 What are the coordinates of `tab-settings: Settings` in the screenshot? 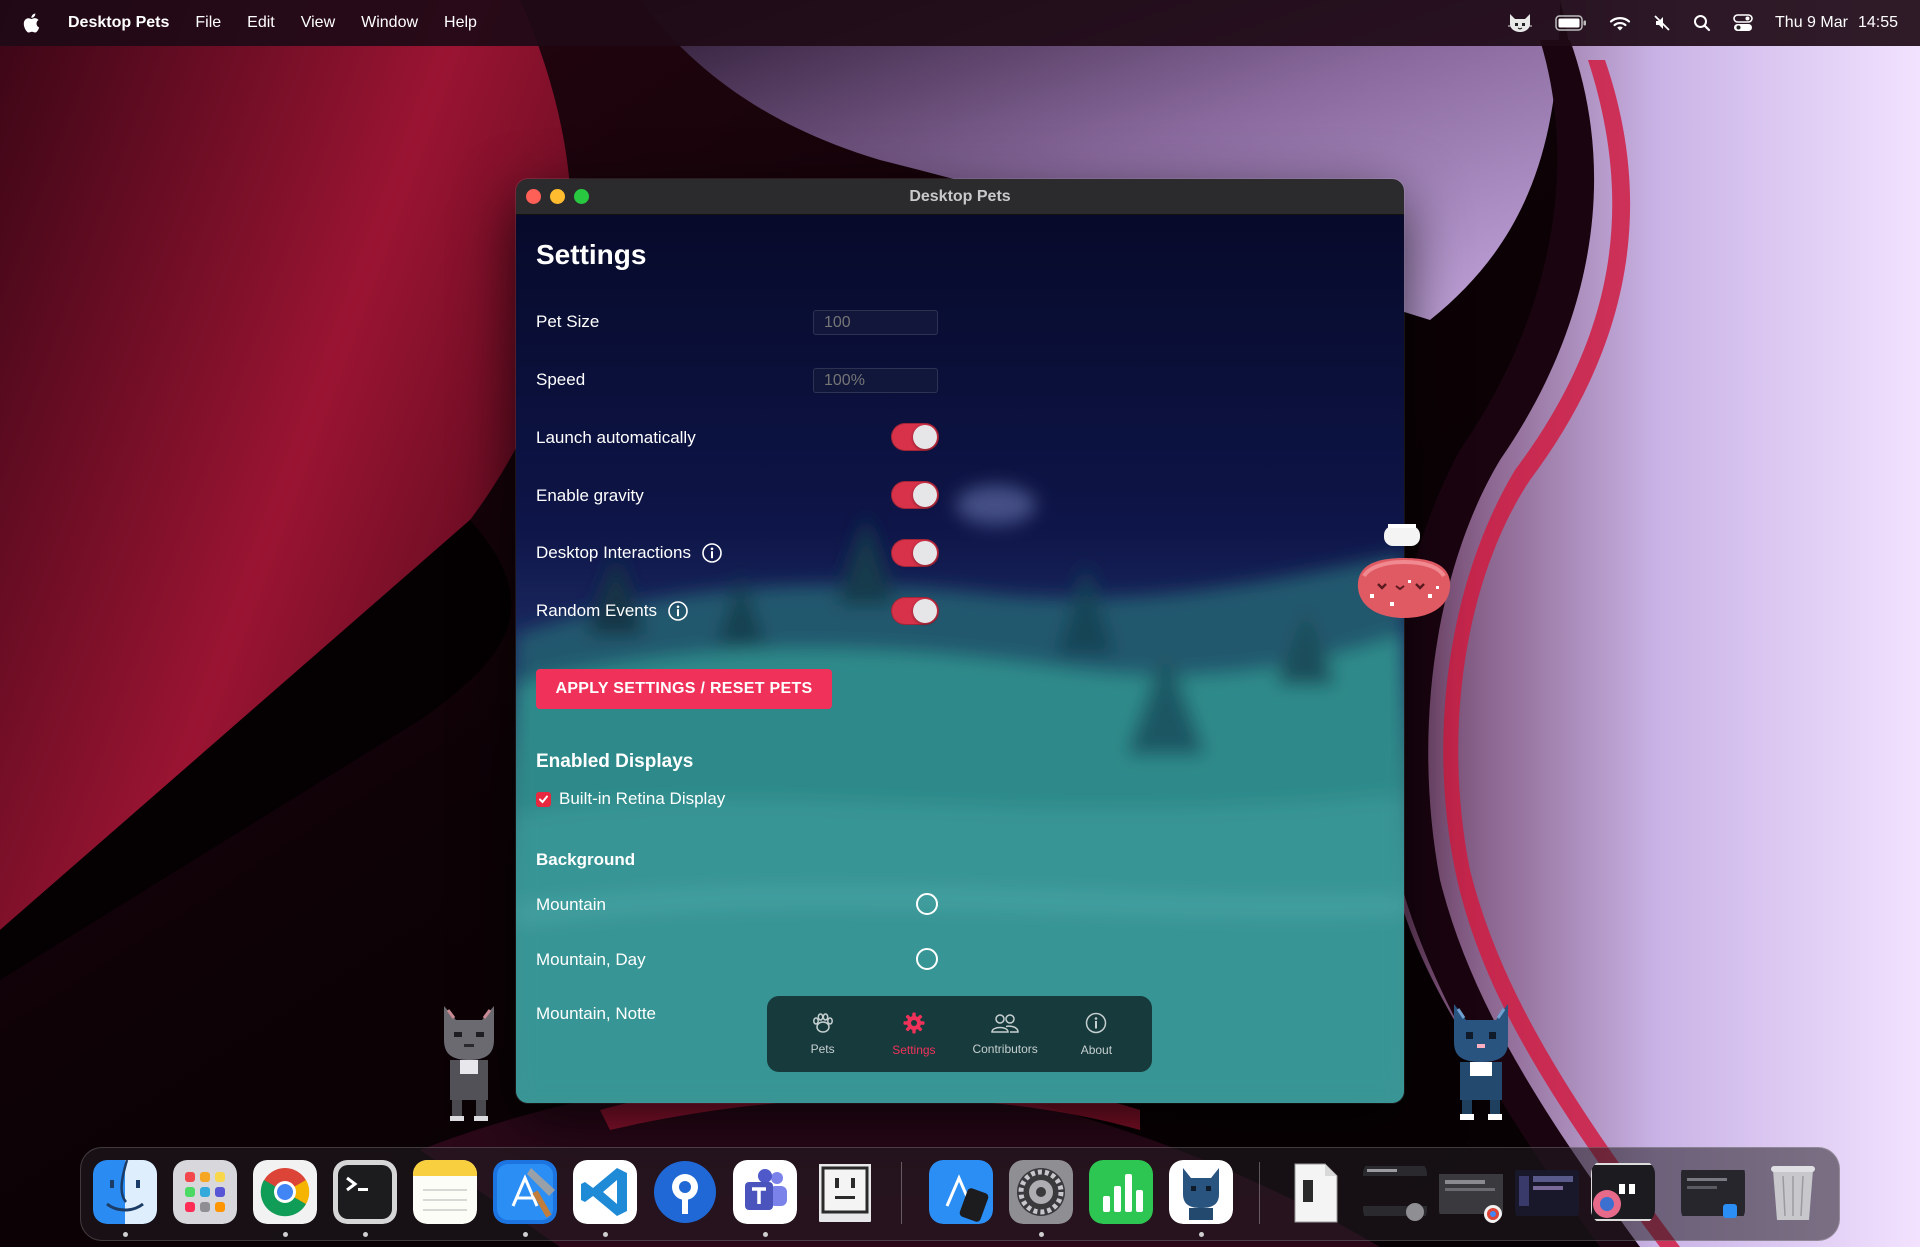 It's located at (914, 1034).